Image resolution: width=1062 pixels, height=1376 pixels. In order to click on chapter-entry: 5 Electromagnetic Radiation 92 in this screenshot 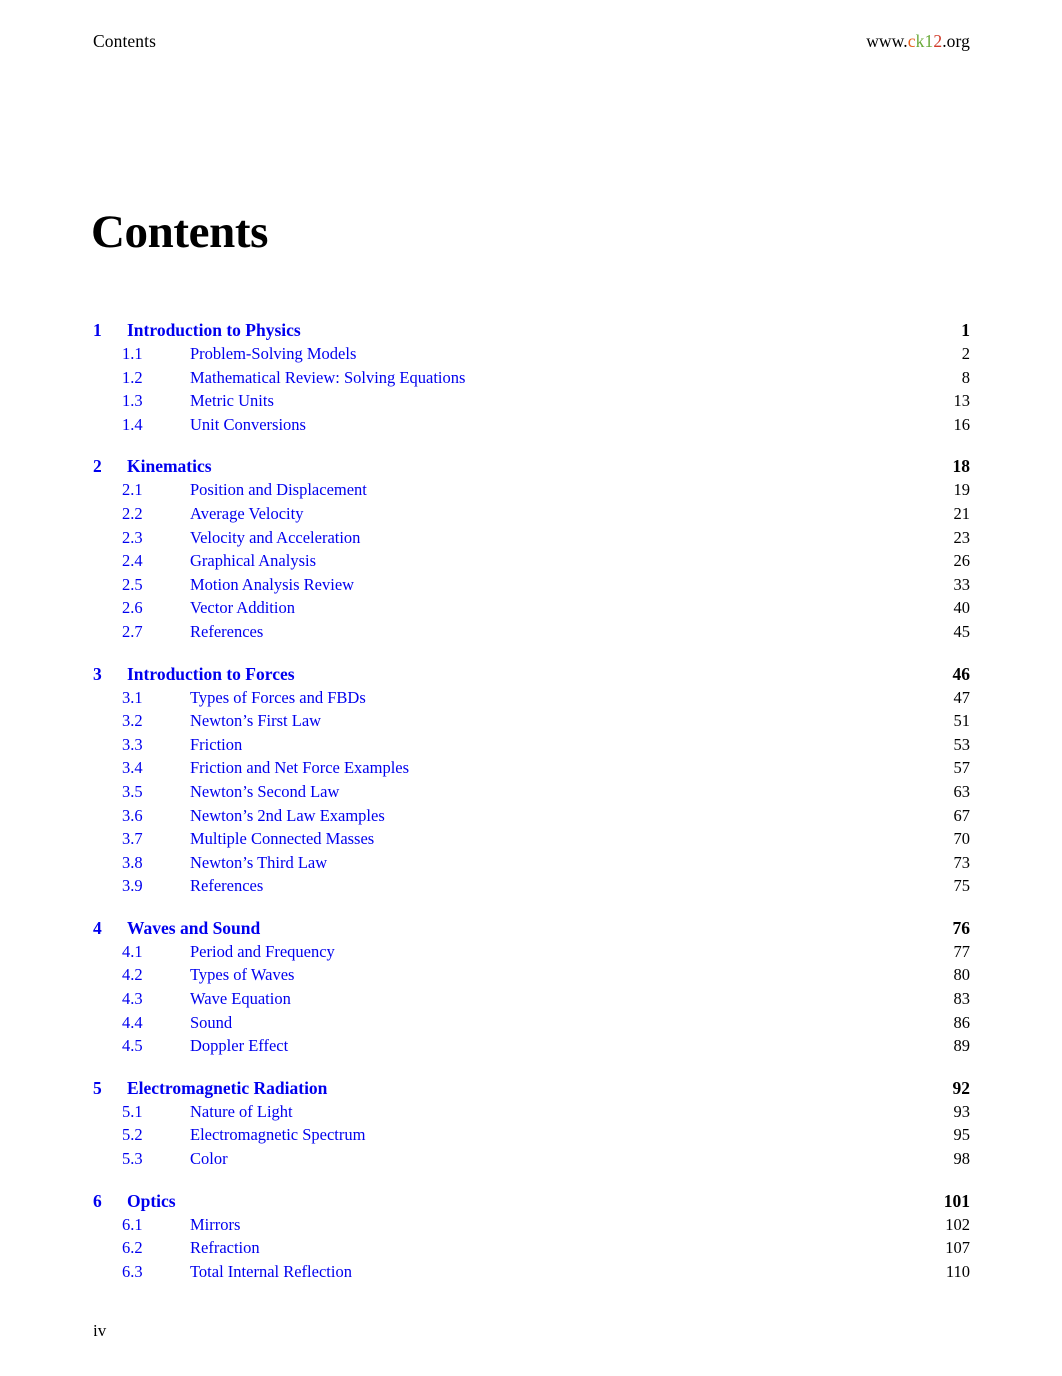, I will do `click(531, 1088)`.